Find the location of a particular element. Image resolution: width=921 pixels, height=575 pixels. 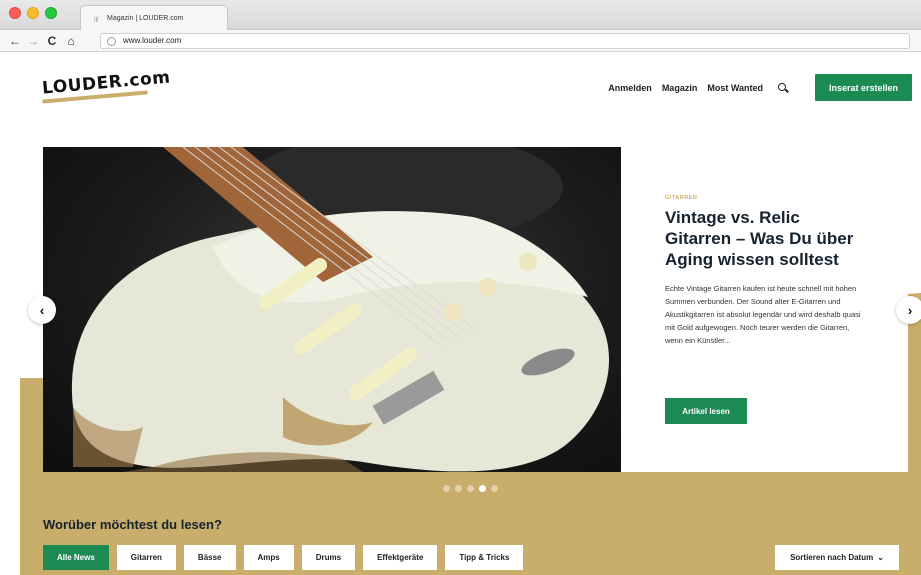

nav-magazin: Magazin is located at coordinates (680, 88).